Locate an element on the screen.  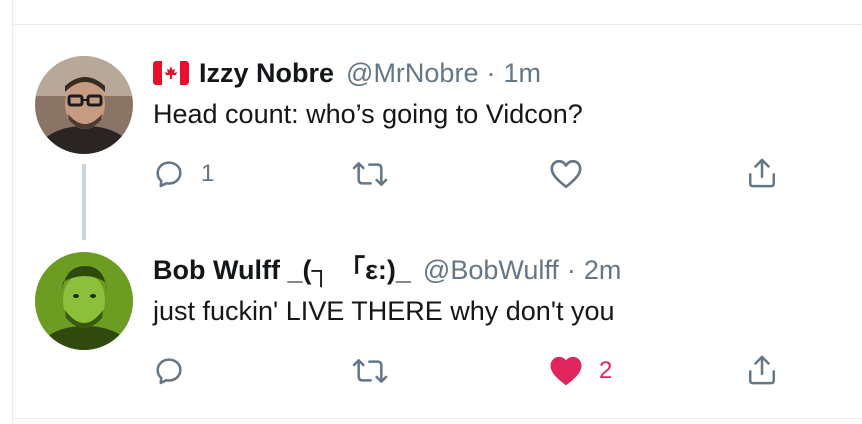
reply-count: 1 is located at coordinates (208, 173).